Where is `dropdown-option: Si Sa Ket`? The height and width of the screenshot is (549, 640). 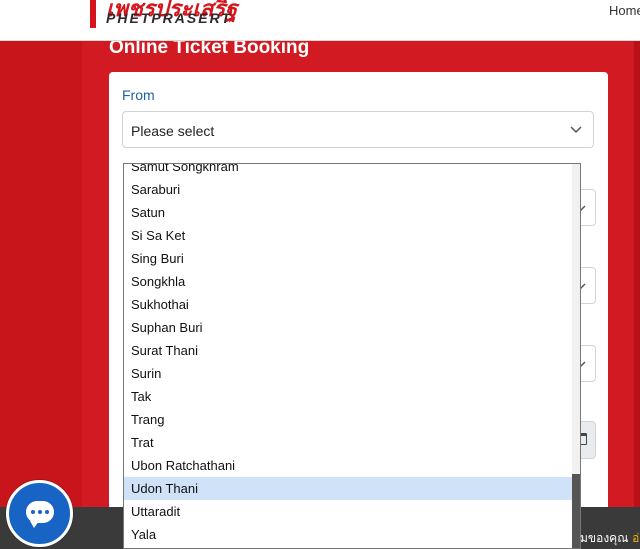
dropdown-option: Si Sa Ket is located at coordinates (352, 235).